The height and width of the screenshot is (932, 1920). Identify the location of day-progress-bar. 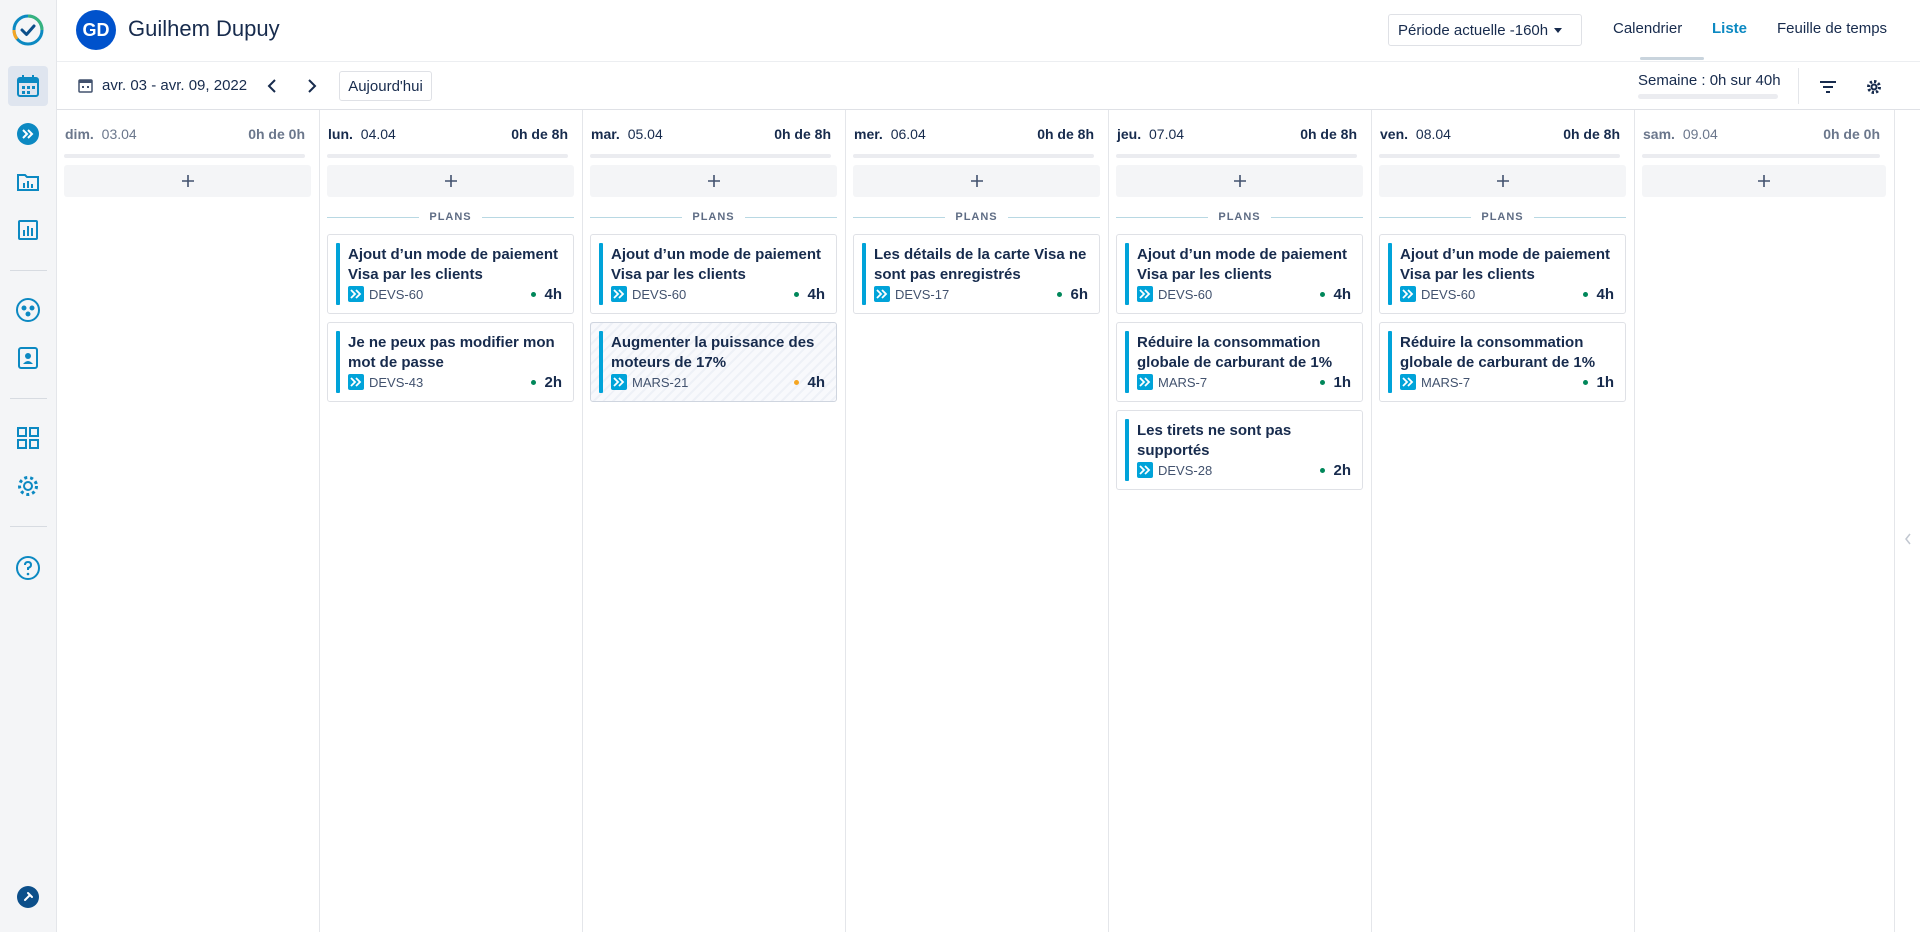
(184, 156).